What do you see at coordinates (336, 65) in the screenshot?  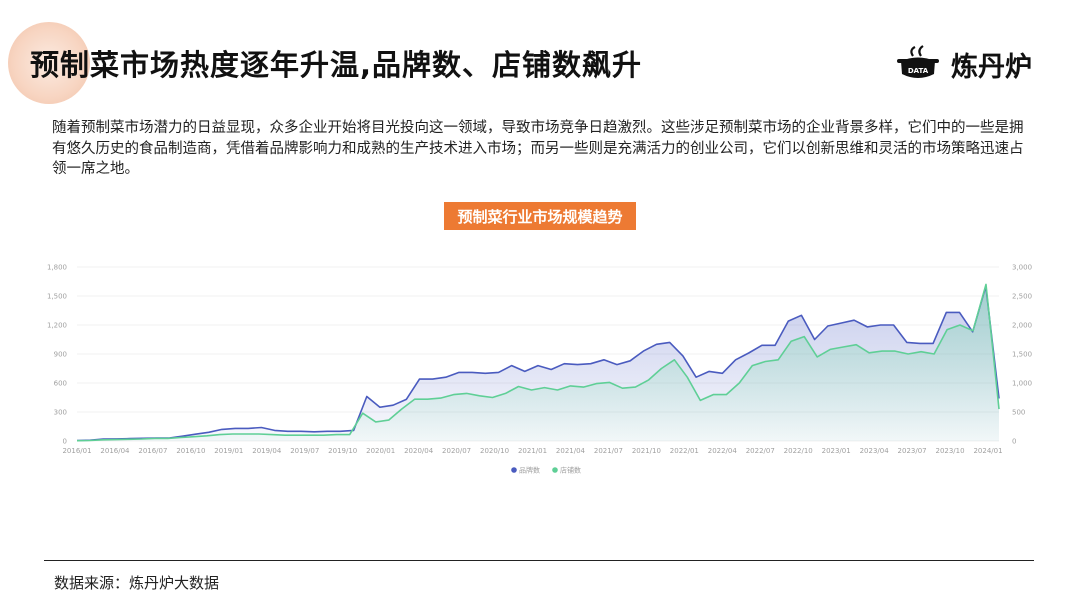 I see `page-title: 预制菜市场热度逐年升温,品牌数、店铺数飙升` at bounding box center [336, 65].